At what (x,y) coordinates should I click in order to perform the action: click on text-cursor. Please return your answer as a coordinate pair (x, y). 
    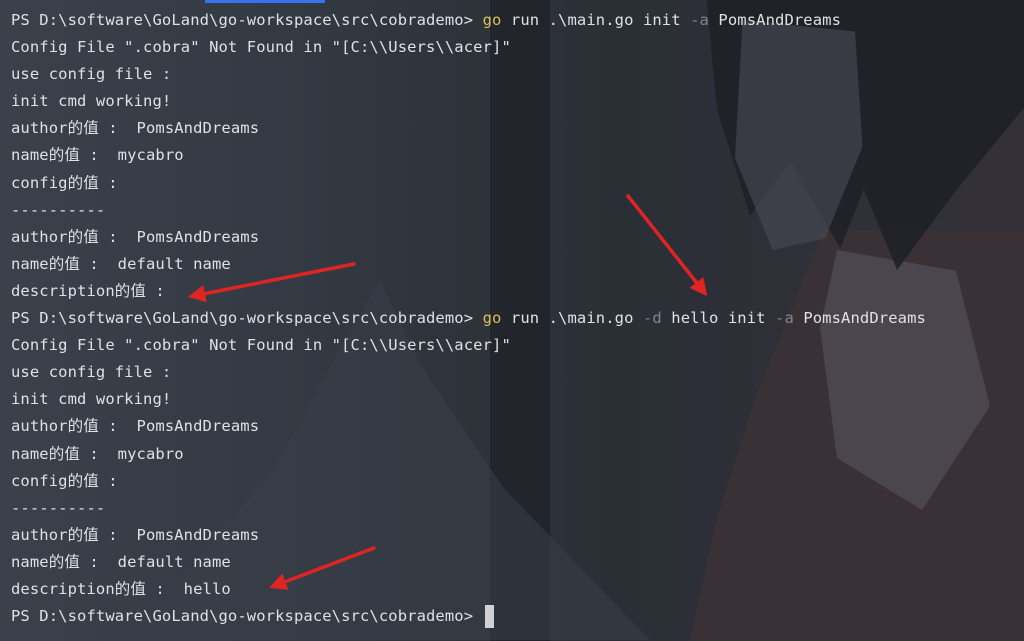
    Looking at the image, I should click on (489, 617).